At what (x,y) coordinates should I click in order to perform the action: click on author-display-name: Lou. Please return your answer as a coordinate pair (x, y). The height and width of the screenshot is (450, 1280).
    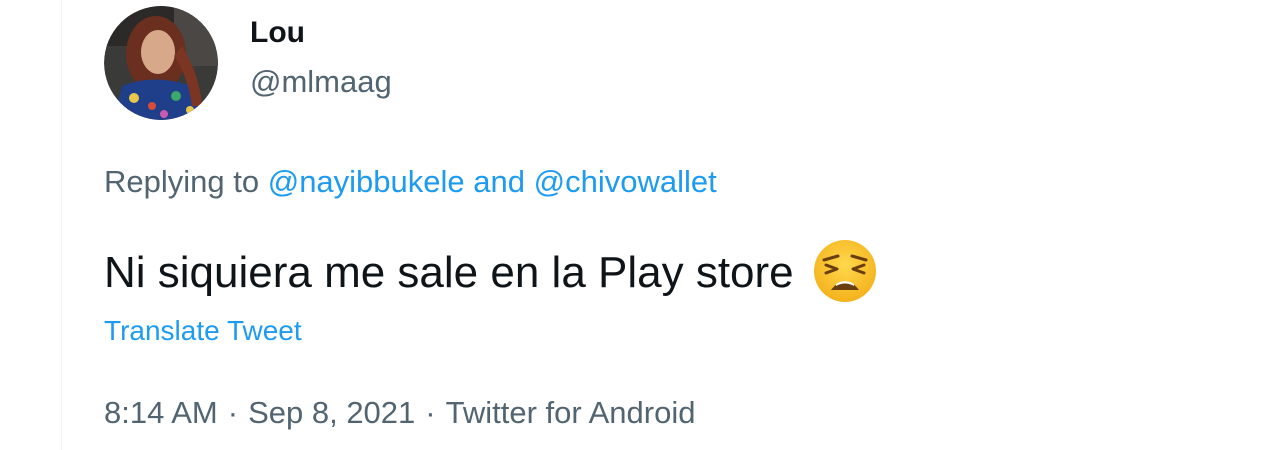
    Looking at the image, I should click on (277, 33).